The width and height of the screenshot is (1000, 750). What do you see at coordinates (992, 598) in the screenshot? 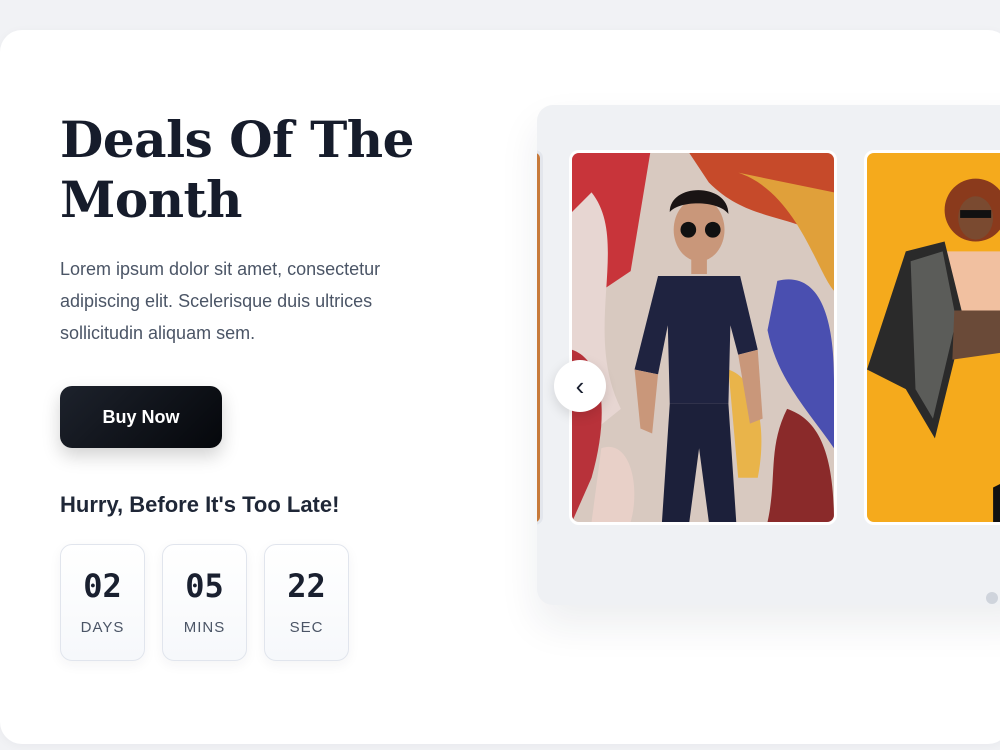
I see `carousel-pagination-dot` at bounding box center [992, 598].